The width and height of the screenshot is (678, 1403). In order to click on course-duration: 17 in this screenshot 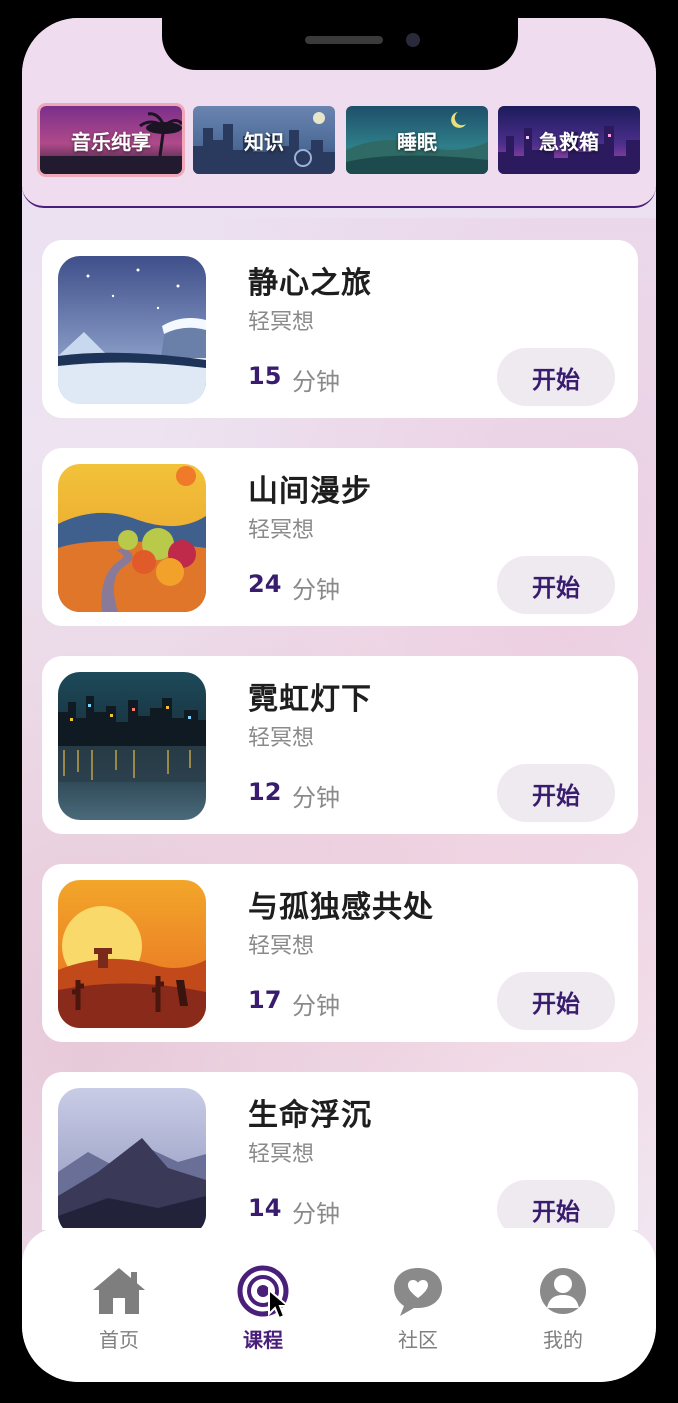, I will do `click(265, 1000)`.